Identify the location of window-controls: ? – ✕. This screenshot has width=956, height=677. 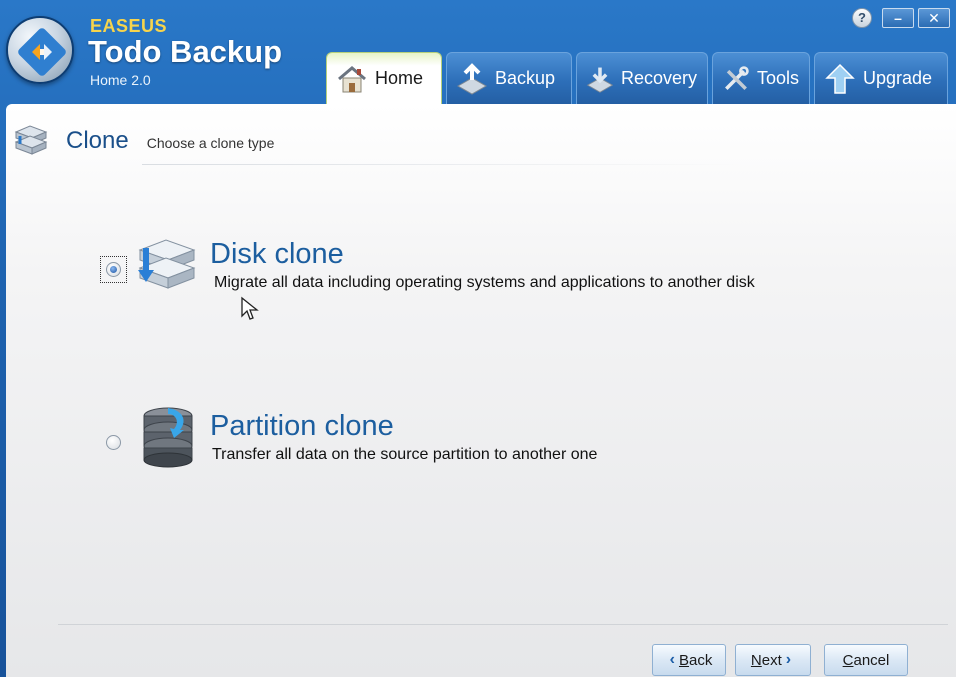
(901, 18).